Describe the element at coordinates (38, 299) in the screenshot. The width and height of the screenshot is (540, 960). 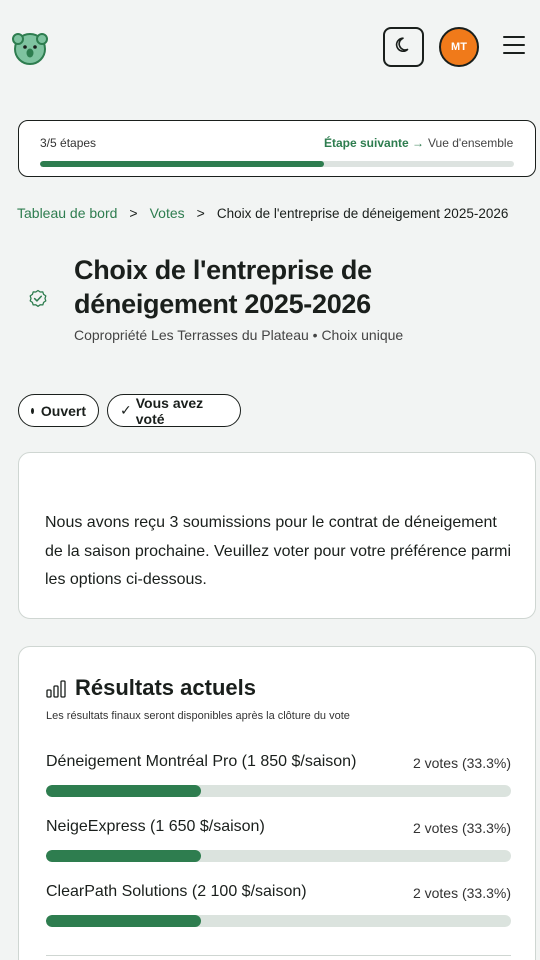
I see `check-circle-icon` at that location.